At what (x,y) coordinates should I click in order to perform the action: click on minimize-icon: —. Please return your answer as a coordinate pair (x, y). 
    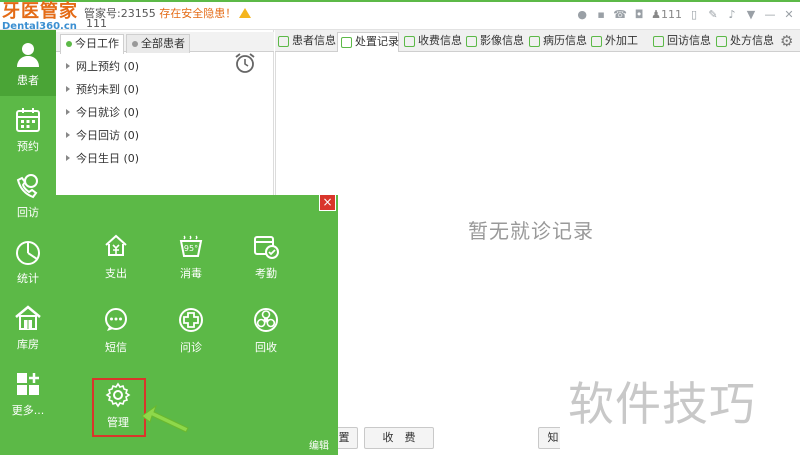
    Looking at the image, I should click on (770, 15).